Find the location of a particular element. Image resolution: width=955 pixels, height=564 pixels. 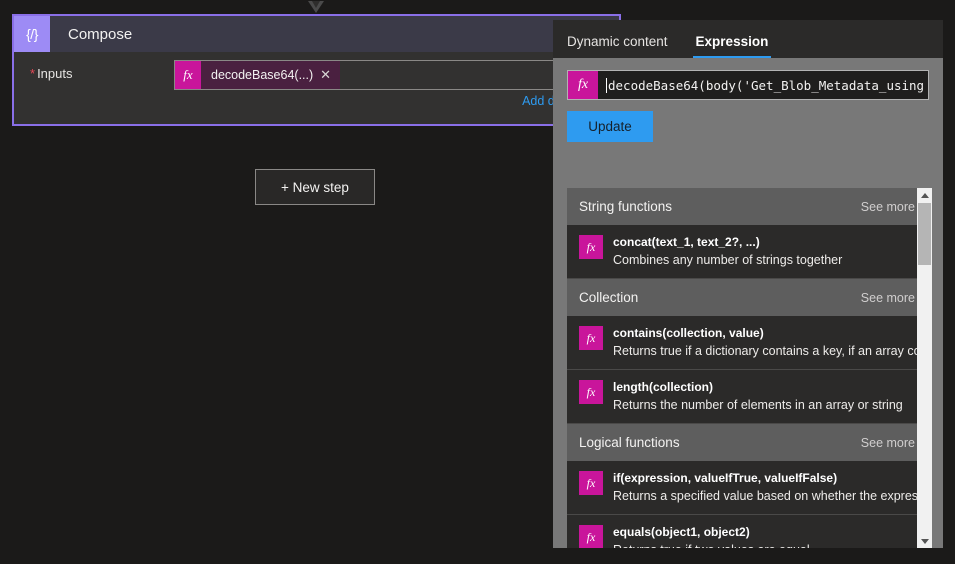

function-signature: equals(object1, object2) is located at coordinates (681, 532).